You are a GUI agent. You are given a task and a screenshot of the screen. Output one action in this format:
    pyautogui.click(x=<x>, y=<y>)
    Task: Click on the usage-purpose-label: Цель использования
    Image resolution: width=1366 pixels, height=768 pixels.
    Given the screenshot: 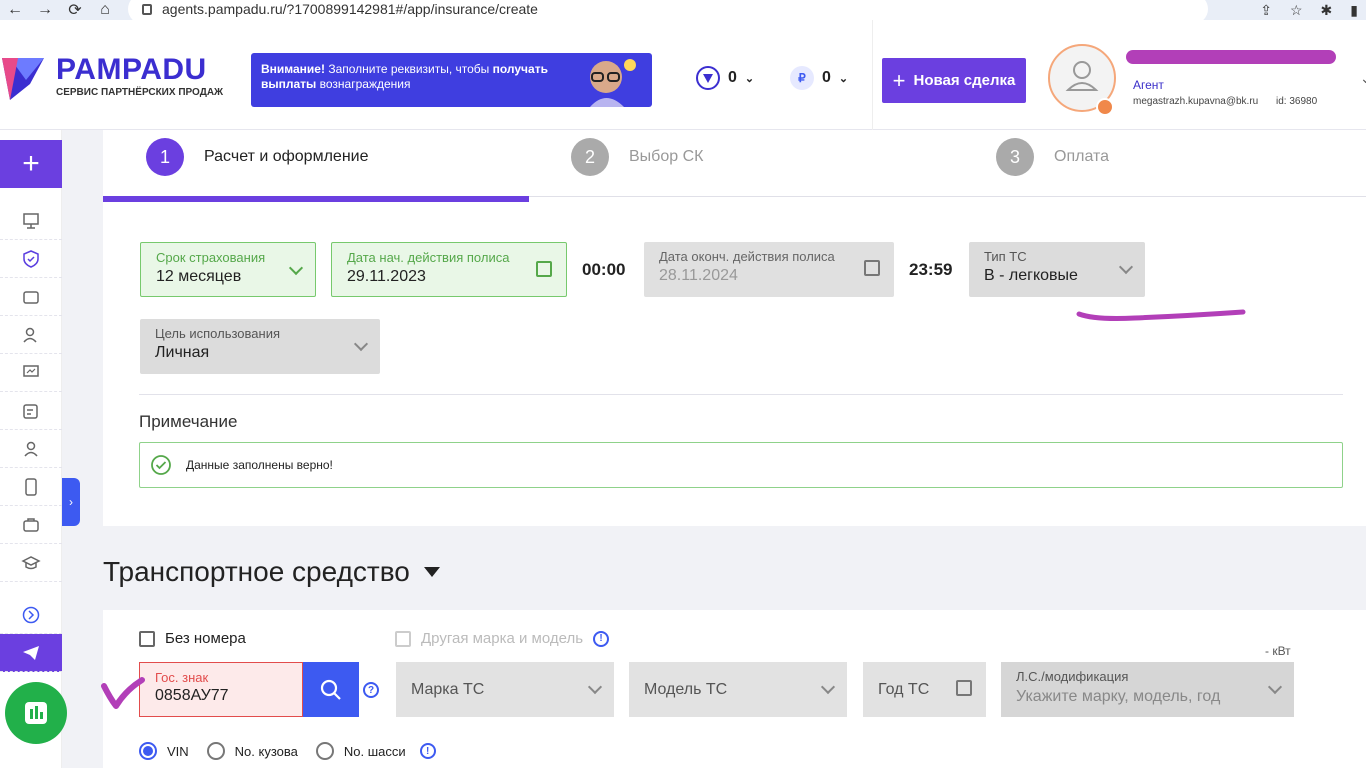 What is the action you would take?
    pyautogui.click(x=218, y=333)
    